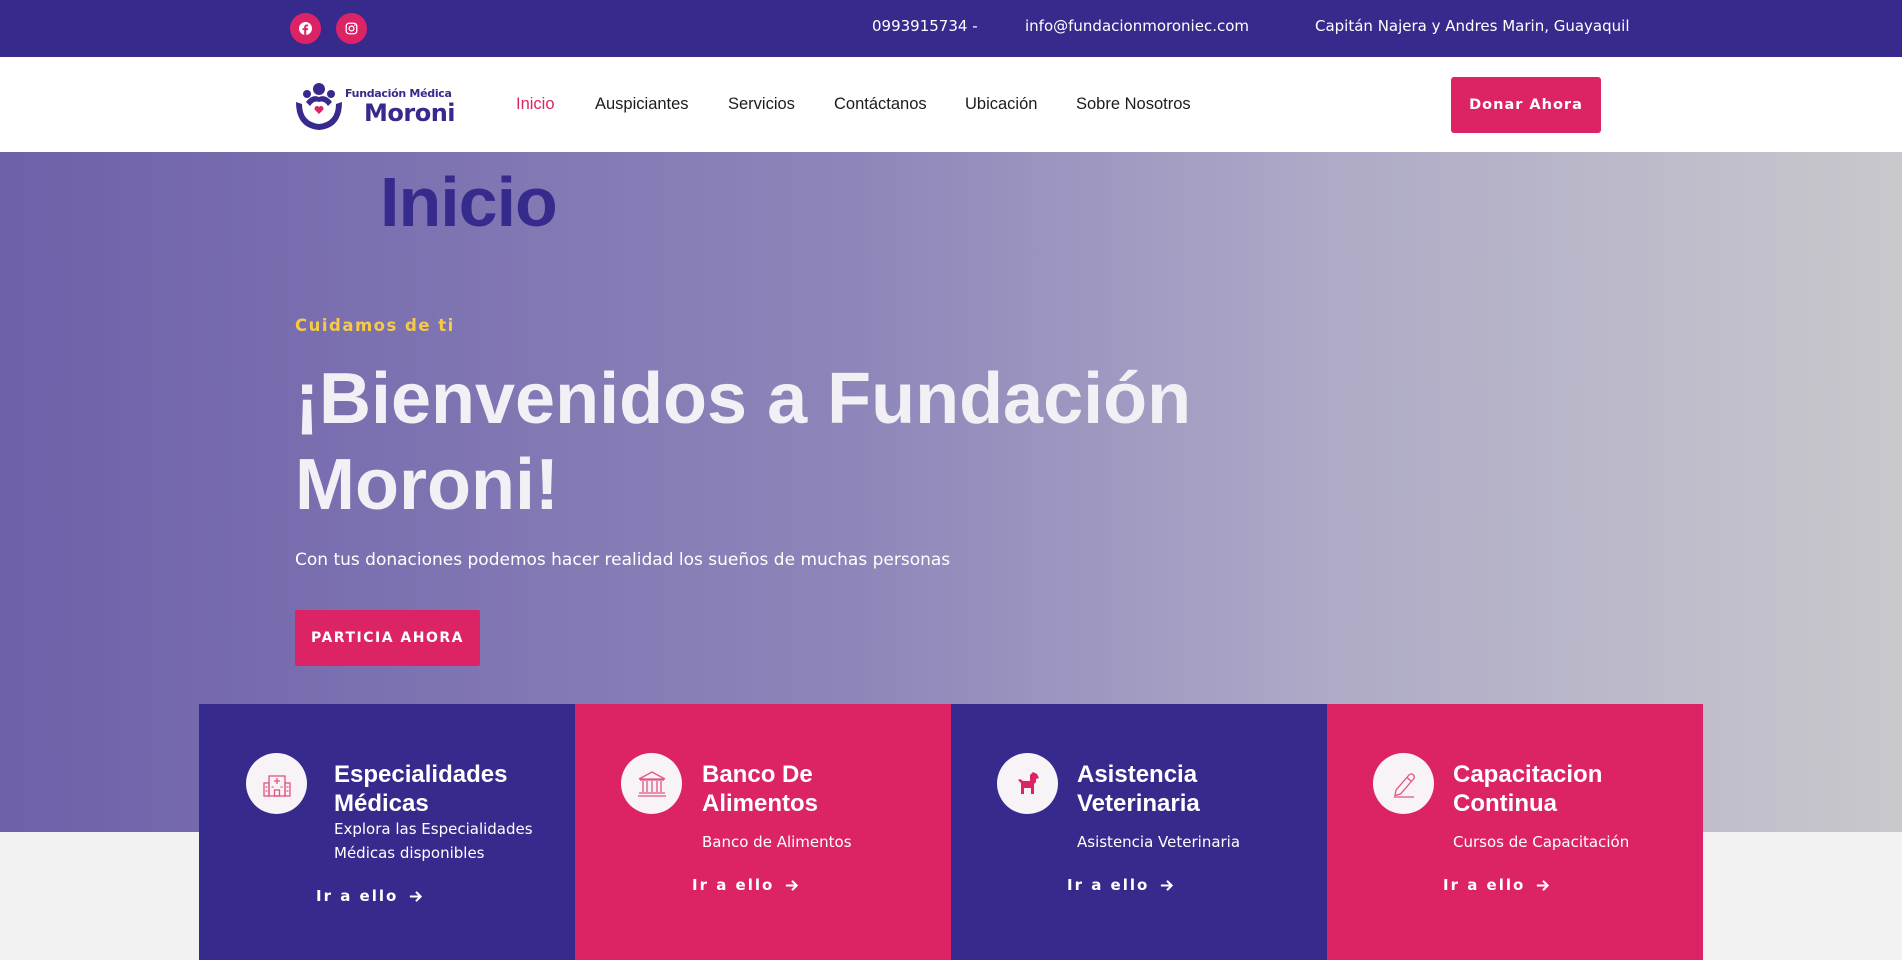 The image size is (1902, 960). Describe the element at coordinates (1027, 783) in the screenshot. I see `dog-icon` at that location.